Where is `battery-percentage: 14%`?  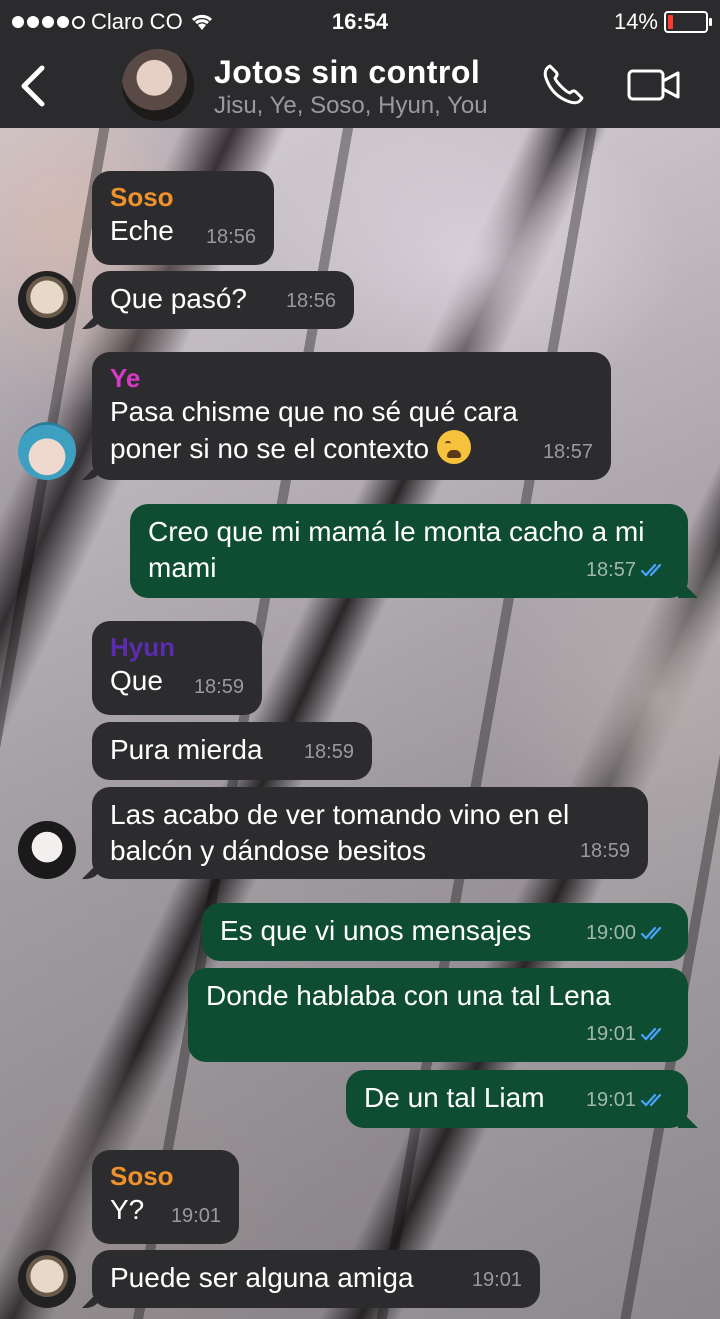 battery-percentage: 14% is located at coordinates (635, 21).